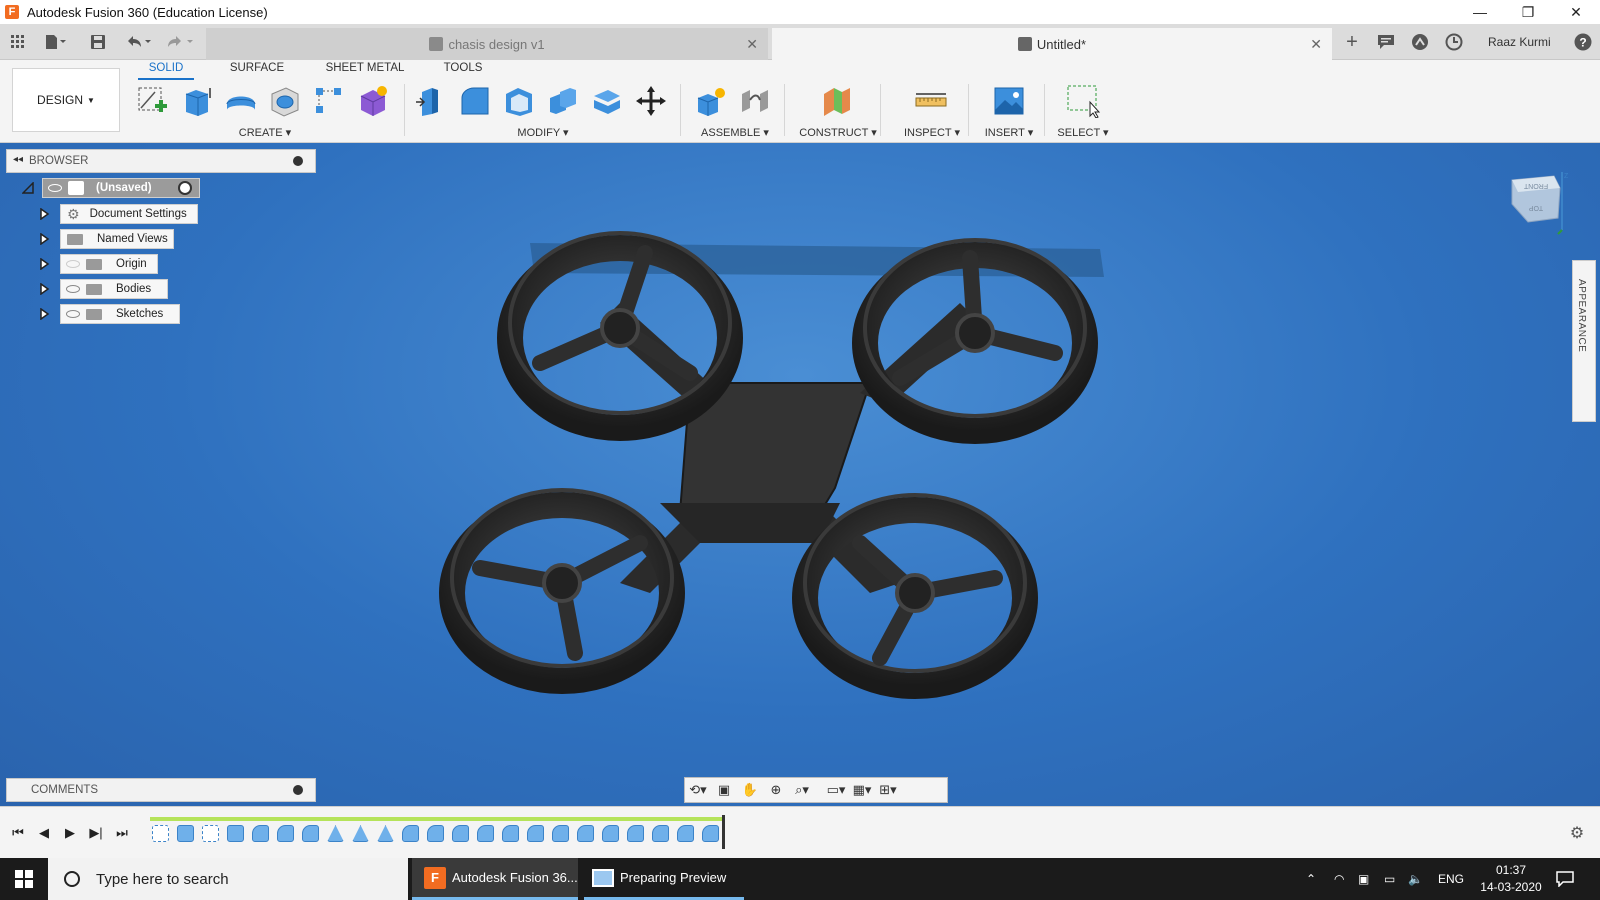 Image resolution: width=1600 pixels, height=900 pixels. I want to click on tree-row-named-views: Named Views, so click(106, 239).